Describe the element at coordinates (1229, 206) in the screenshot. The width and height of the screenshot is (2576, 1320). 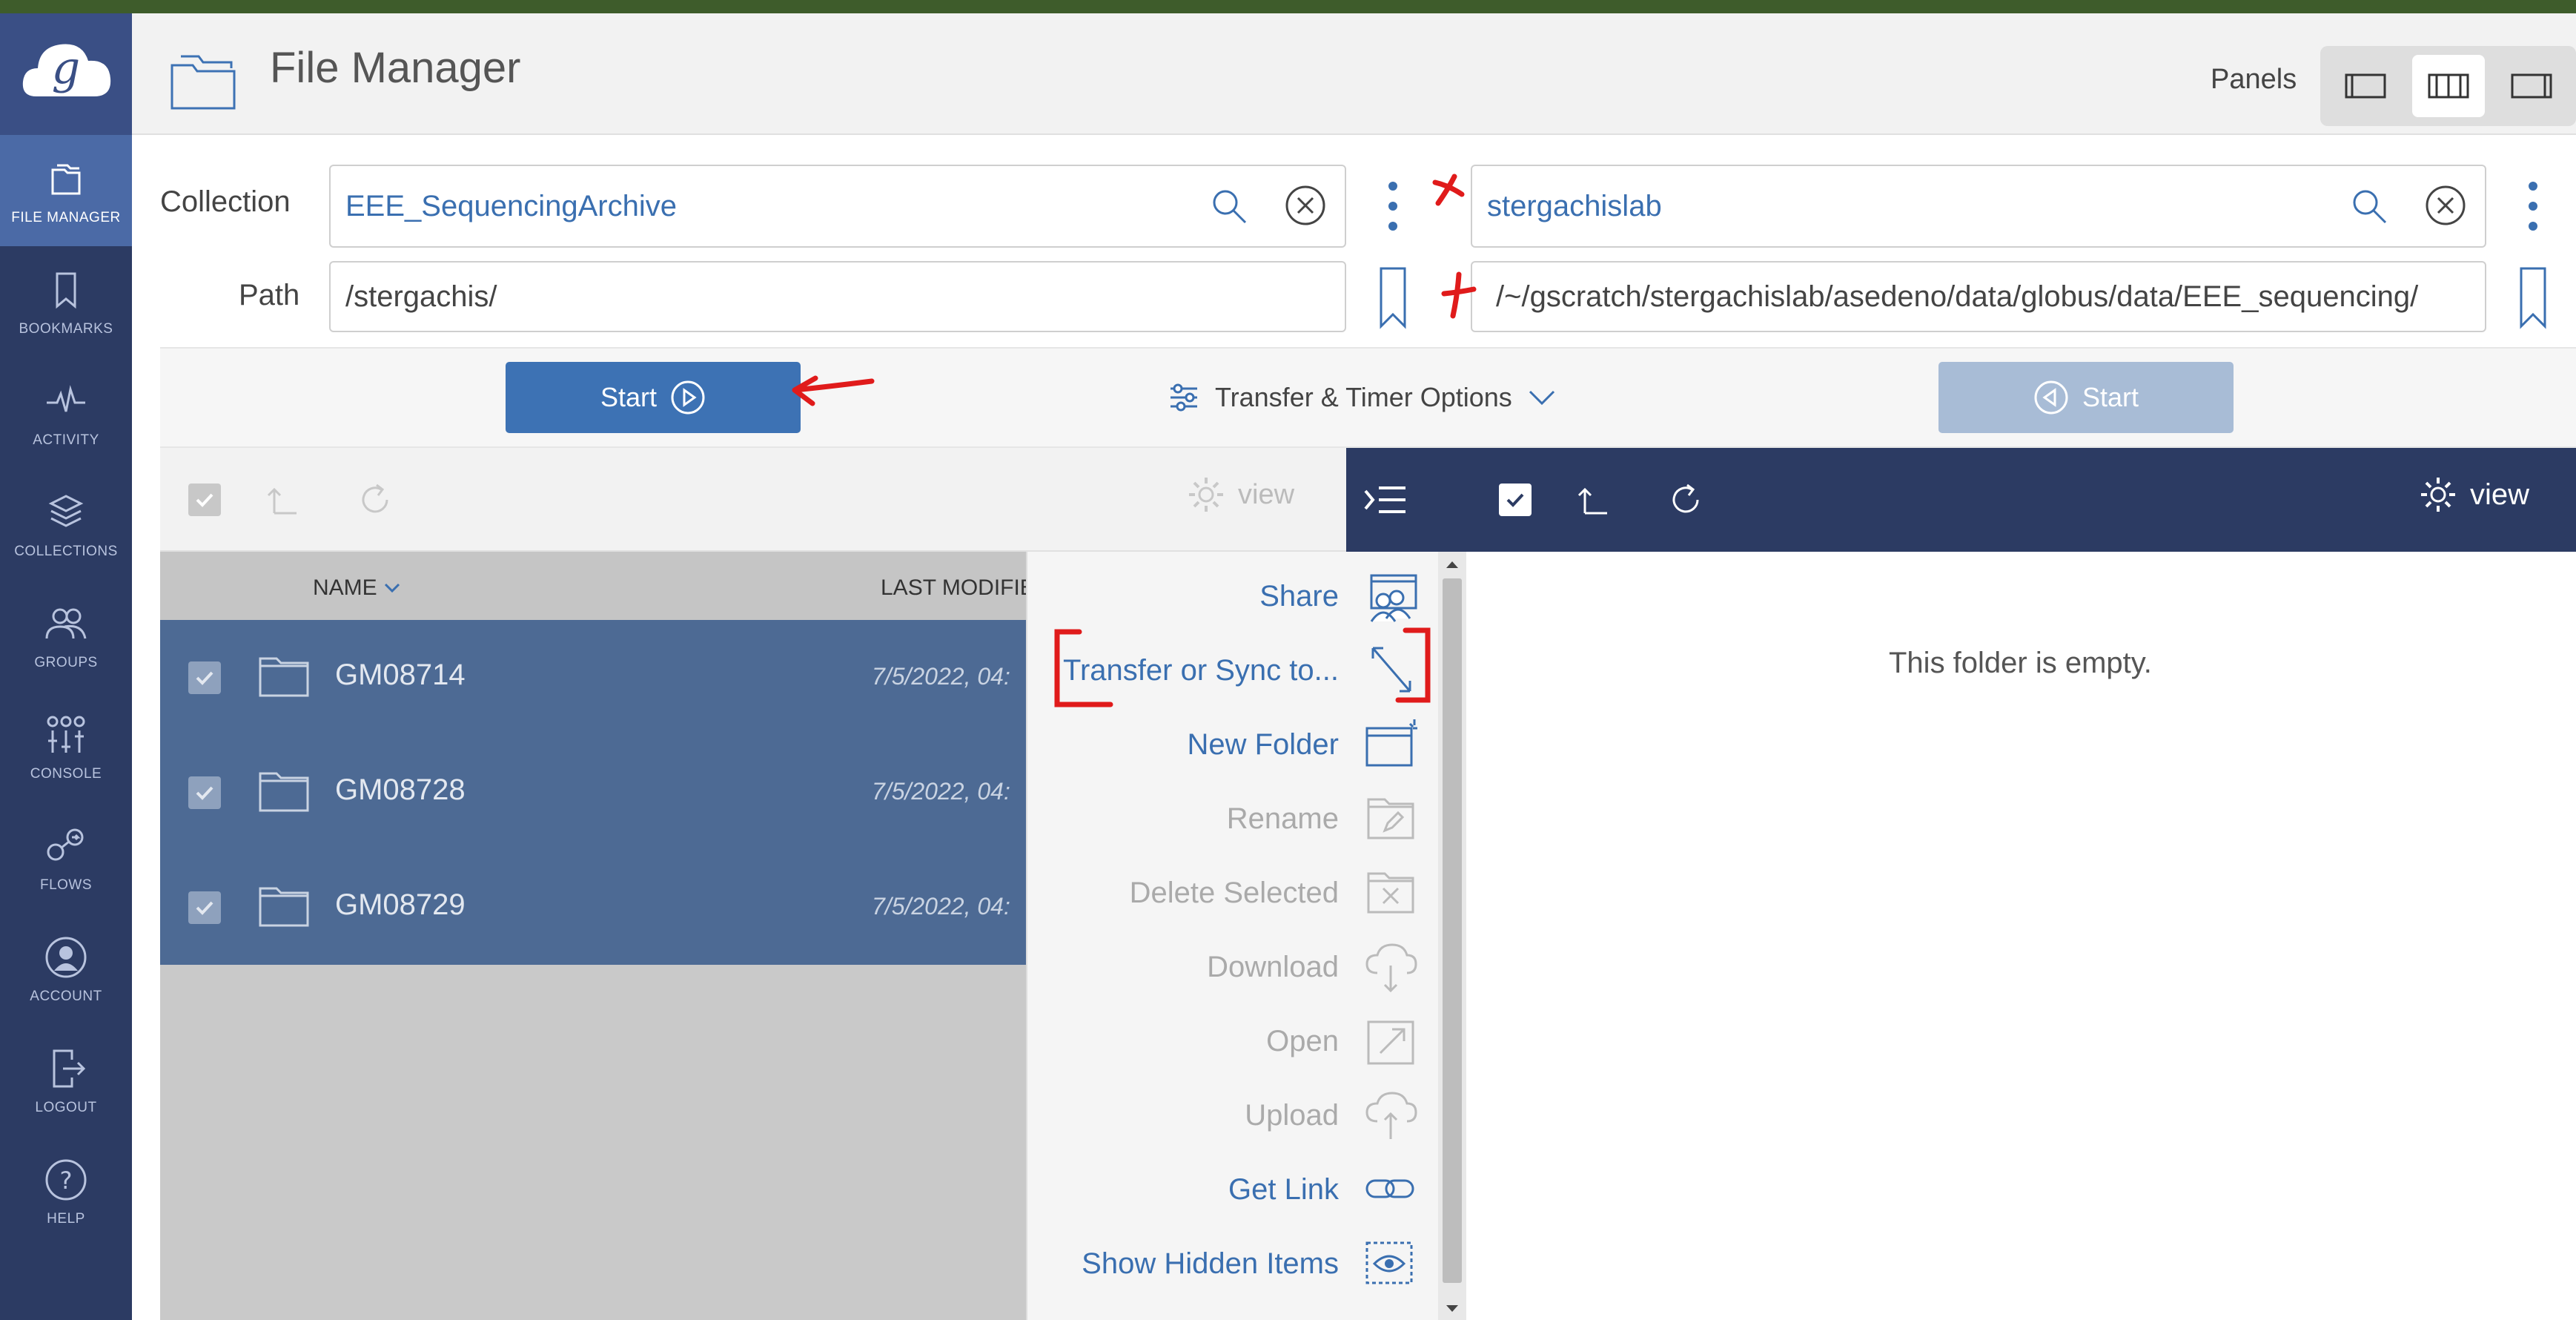
I see `left-collection-search-button` at that location.